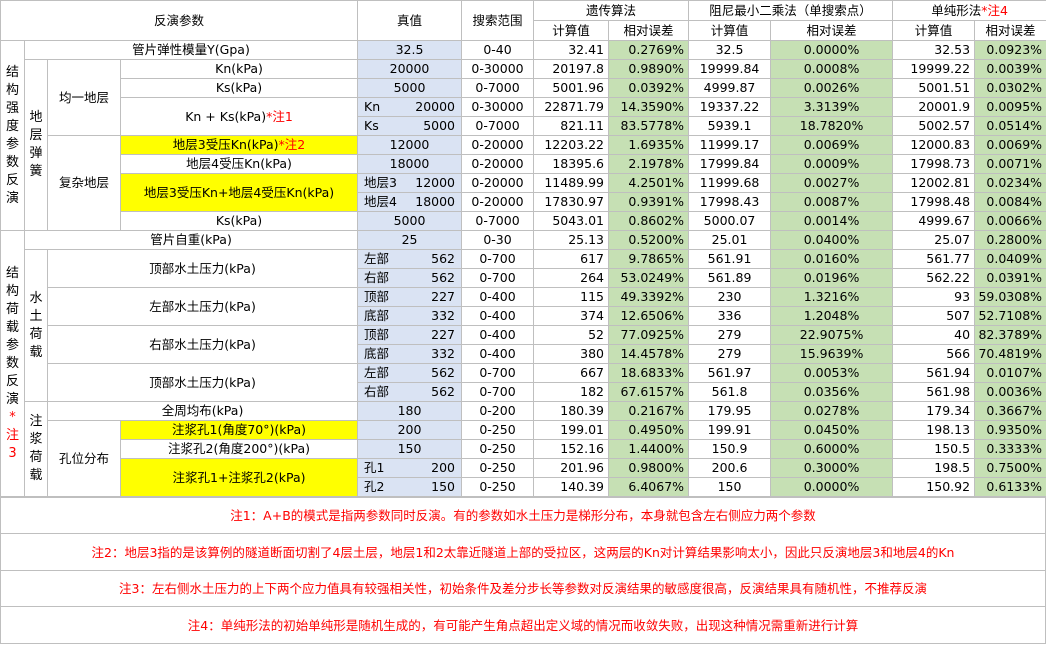 The image size is (1046, 649). Describe the element at coordinates (1010, 411) in the screenshot. I see `sp-error: 0.3667%` at that location.